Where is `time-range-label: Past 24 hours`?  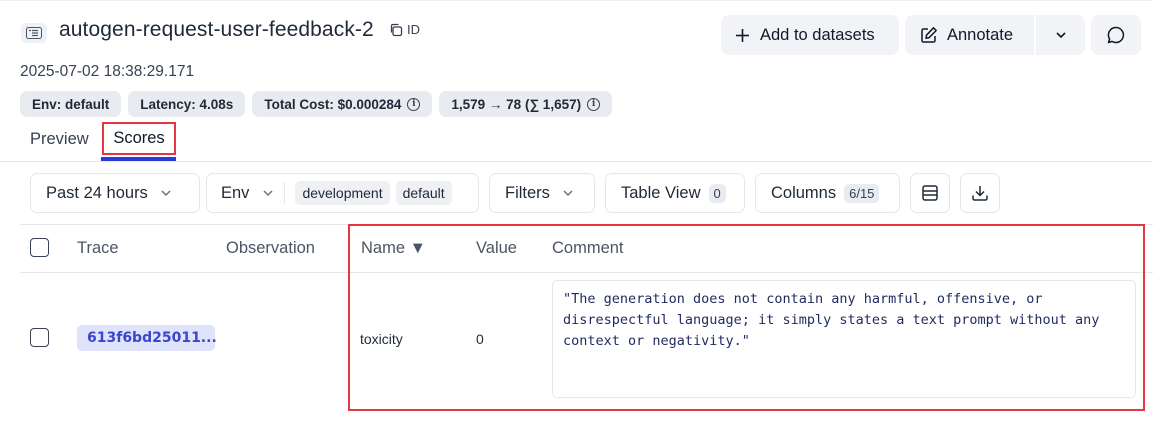 time-range-label: Past 24 hours is located at coordinates (97, 192).